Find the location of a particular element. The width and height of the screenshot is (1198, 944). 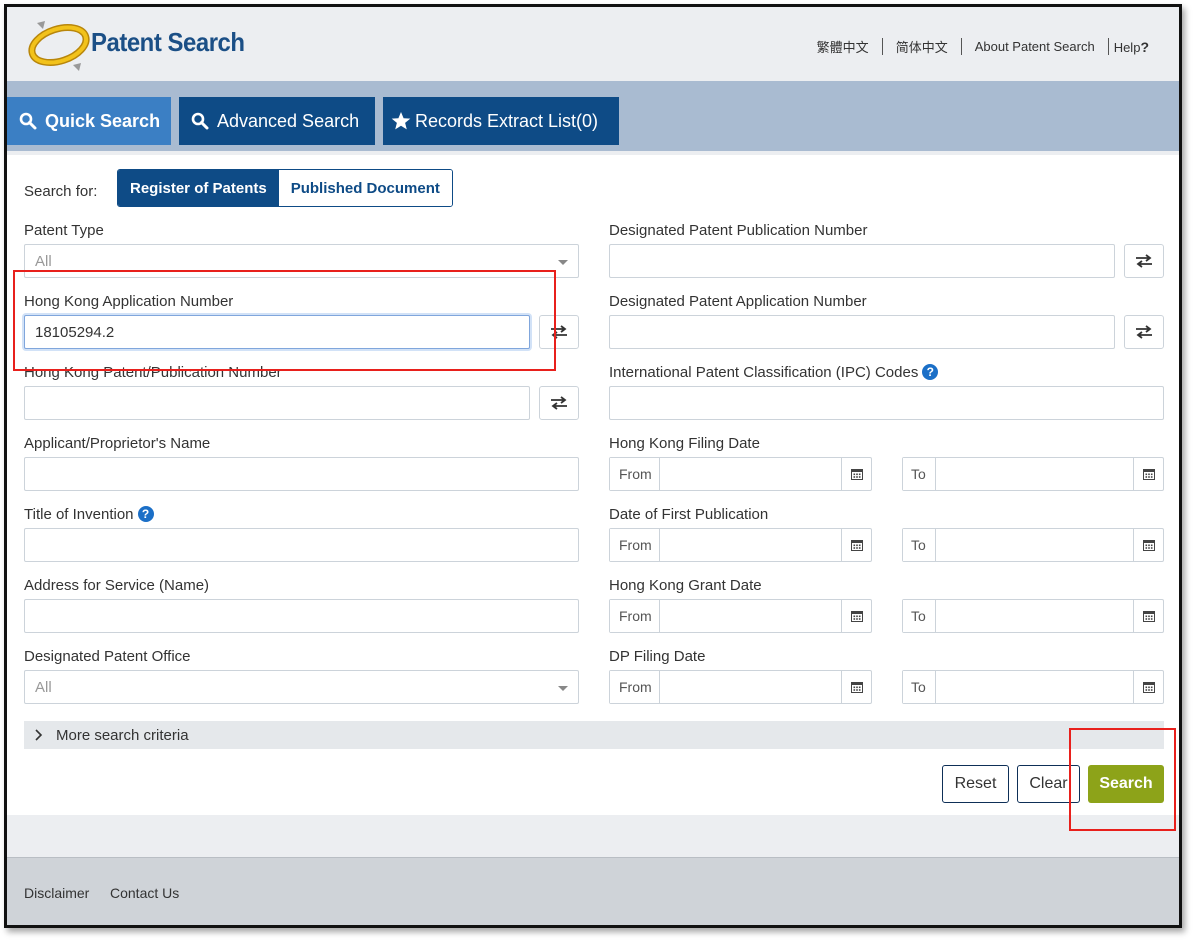

tab-label: Records Extract List(0) is located at coordinates (507, 120).